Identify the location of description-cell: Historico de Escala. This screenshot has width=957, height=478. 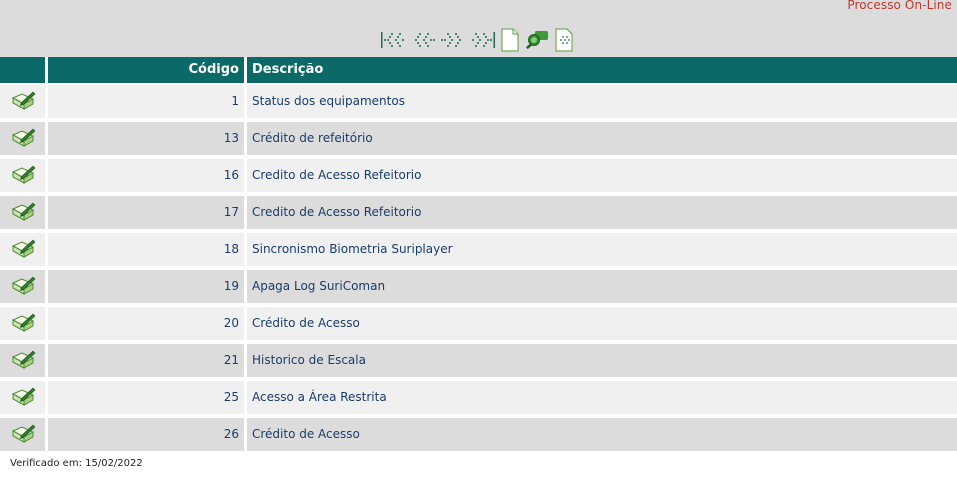
(602, 360).